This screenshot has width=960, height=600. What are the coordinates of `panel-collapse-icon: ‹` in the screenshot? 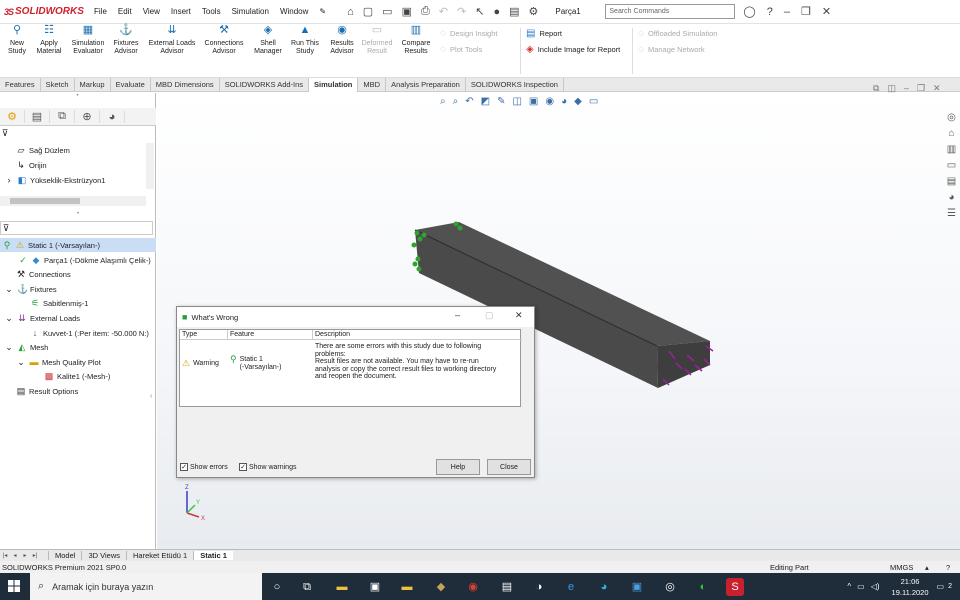 It's located at (153, 396).